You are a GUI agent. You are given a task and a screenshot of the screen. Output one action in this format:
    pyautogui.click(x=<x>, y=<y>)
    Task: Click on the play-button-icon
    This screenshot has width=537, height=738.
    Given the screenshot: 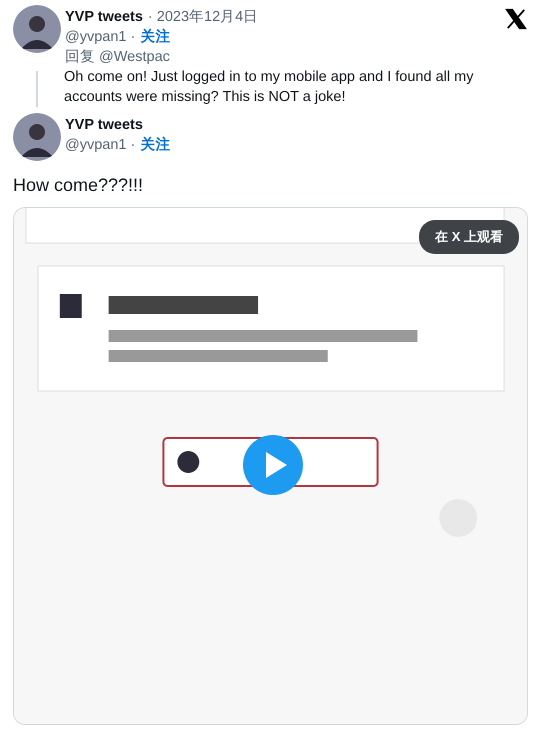 What is the action you would take?
    pyautogui.click(x=273, y=465)
    